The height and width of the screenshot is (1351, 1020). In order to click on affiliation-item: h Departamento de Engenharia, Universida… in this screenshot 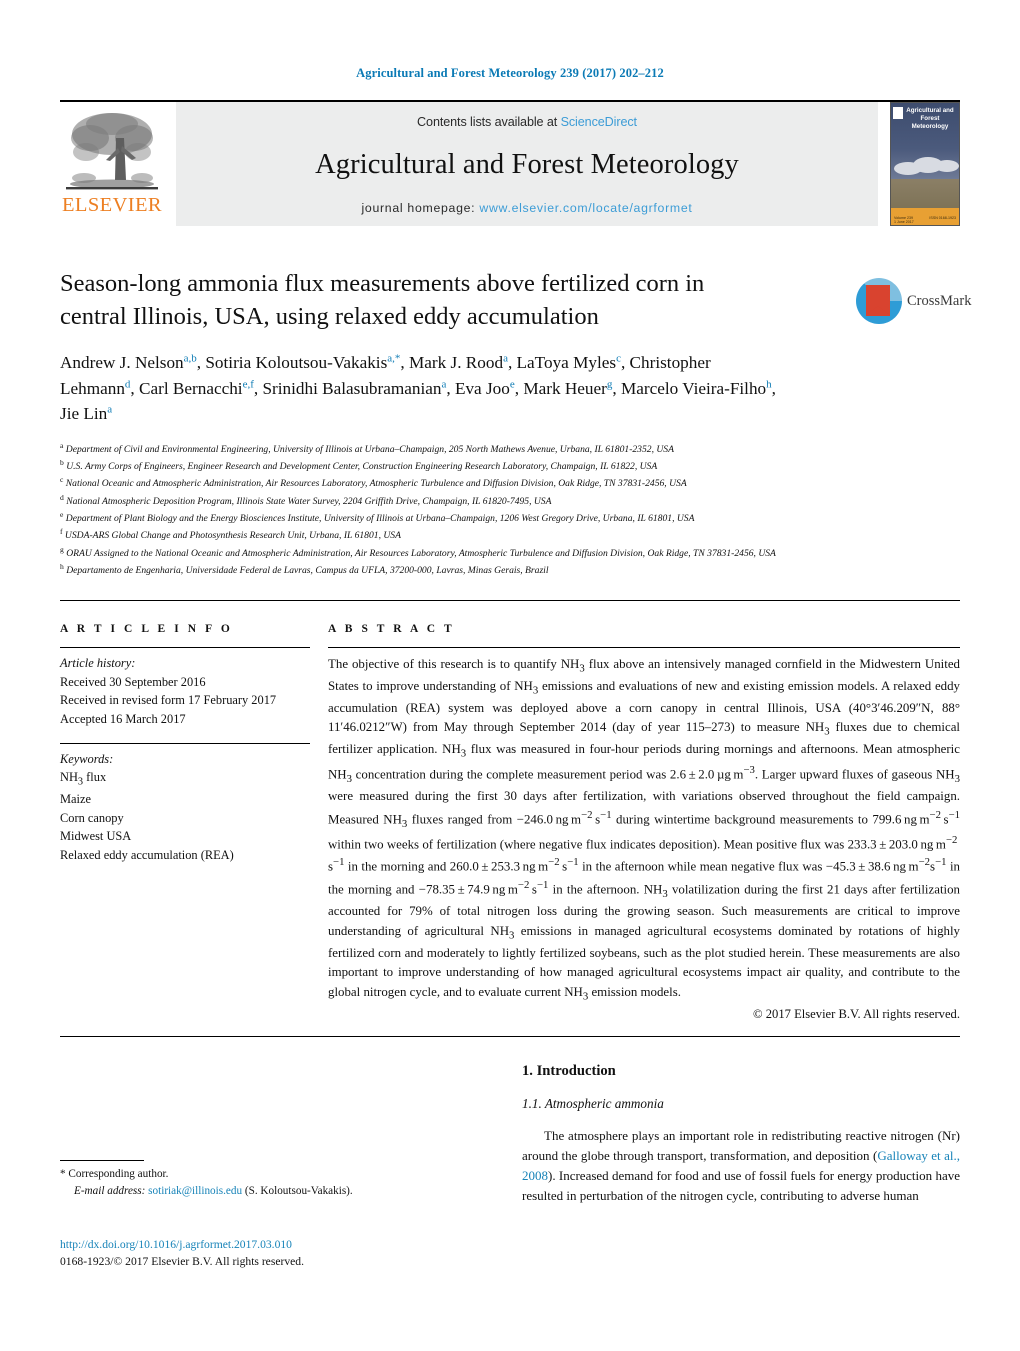, I will do `click(304, 569)`.